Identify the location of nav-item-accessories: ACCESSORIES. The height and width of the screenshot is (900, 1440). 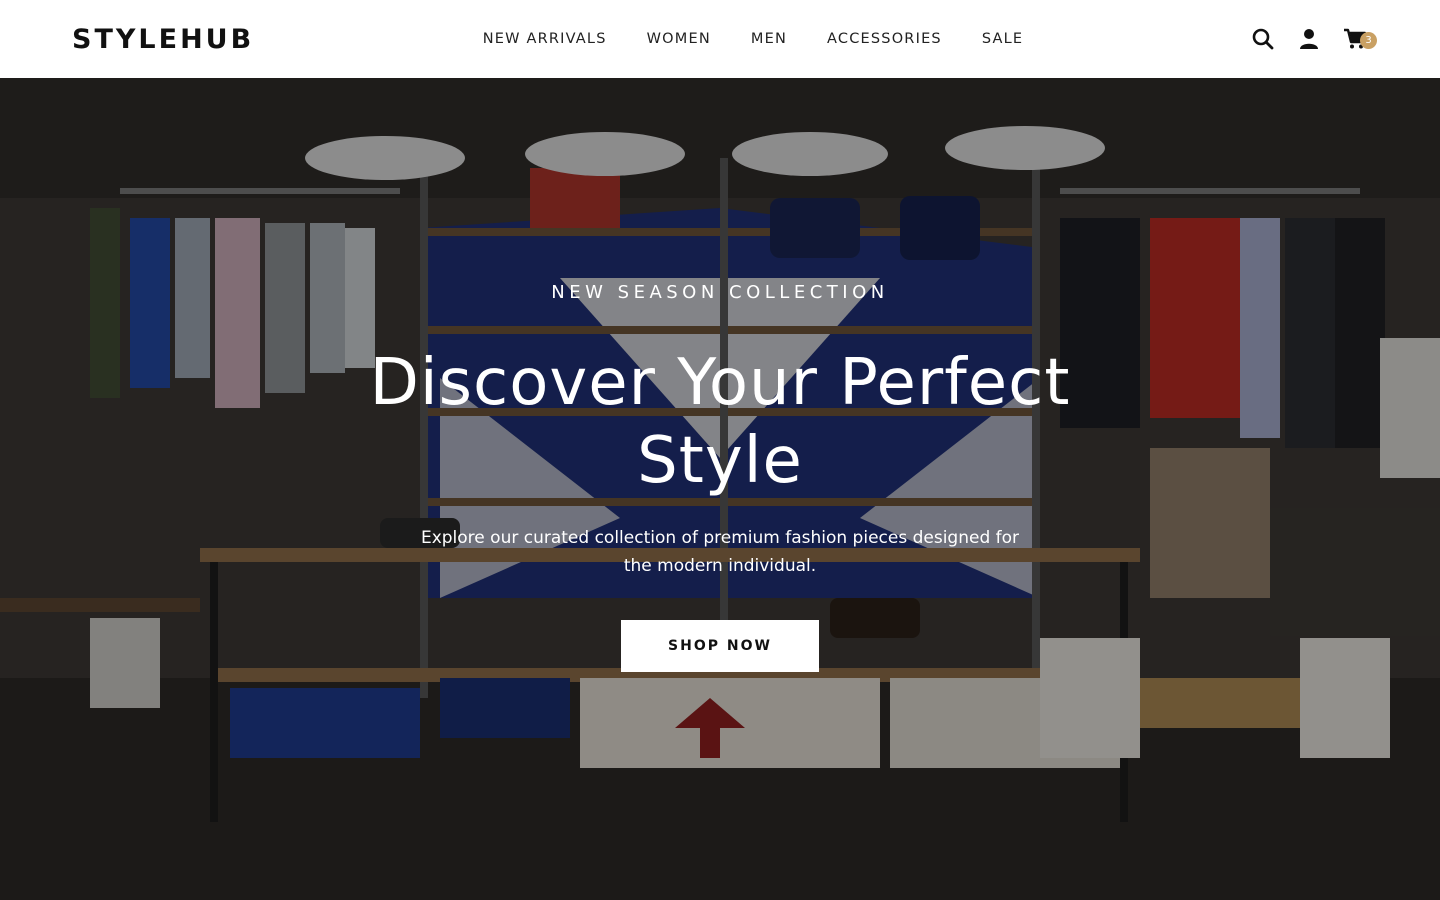
(884, 39).